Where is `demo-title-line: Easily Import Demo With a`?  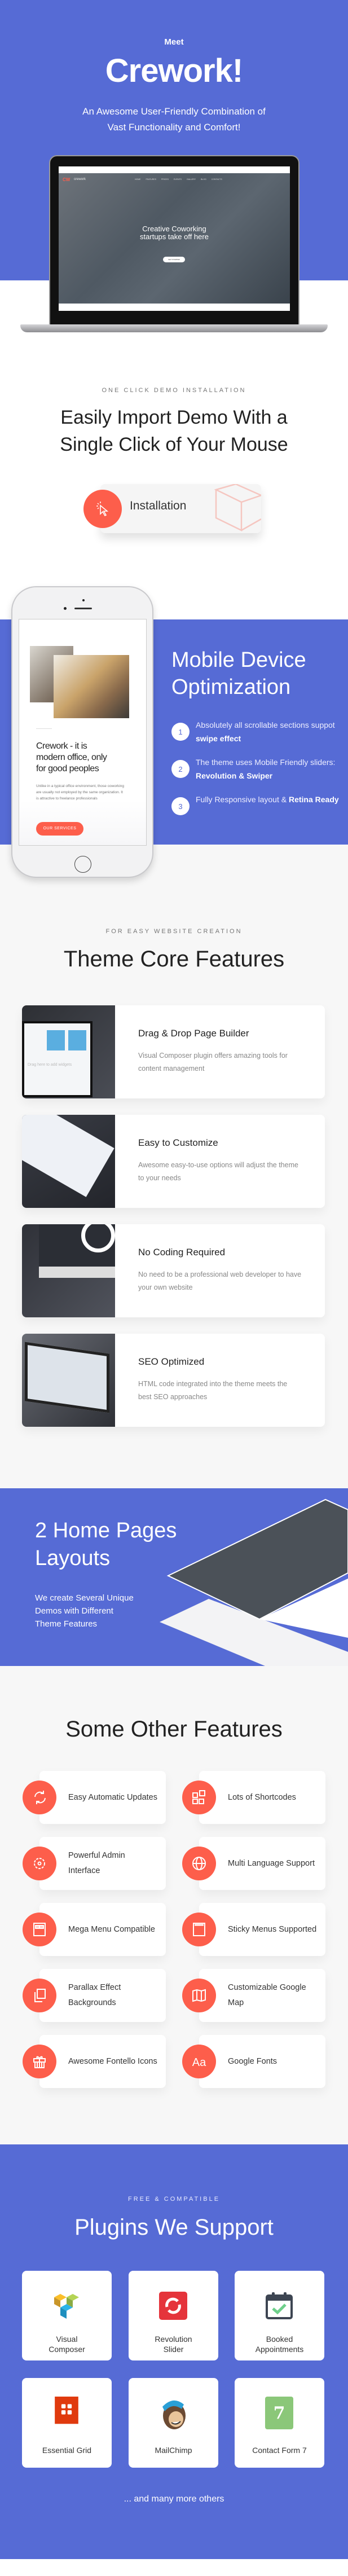
demo-title-line: Easily Import Demo With a is located at coordinates (174, 417).